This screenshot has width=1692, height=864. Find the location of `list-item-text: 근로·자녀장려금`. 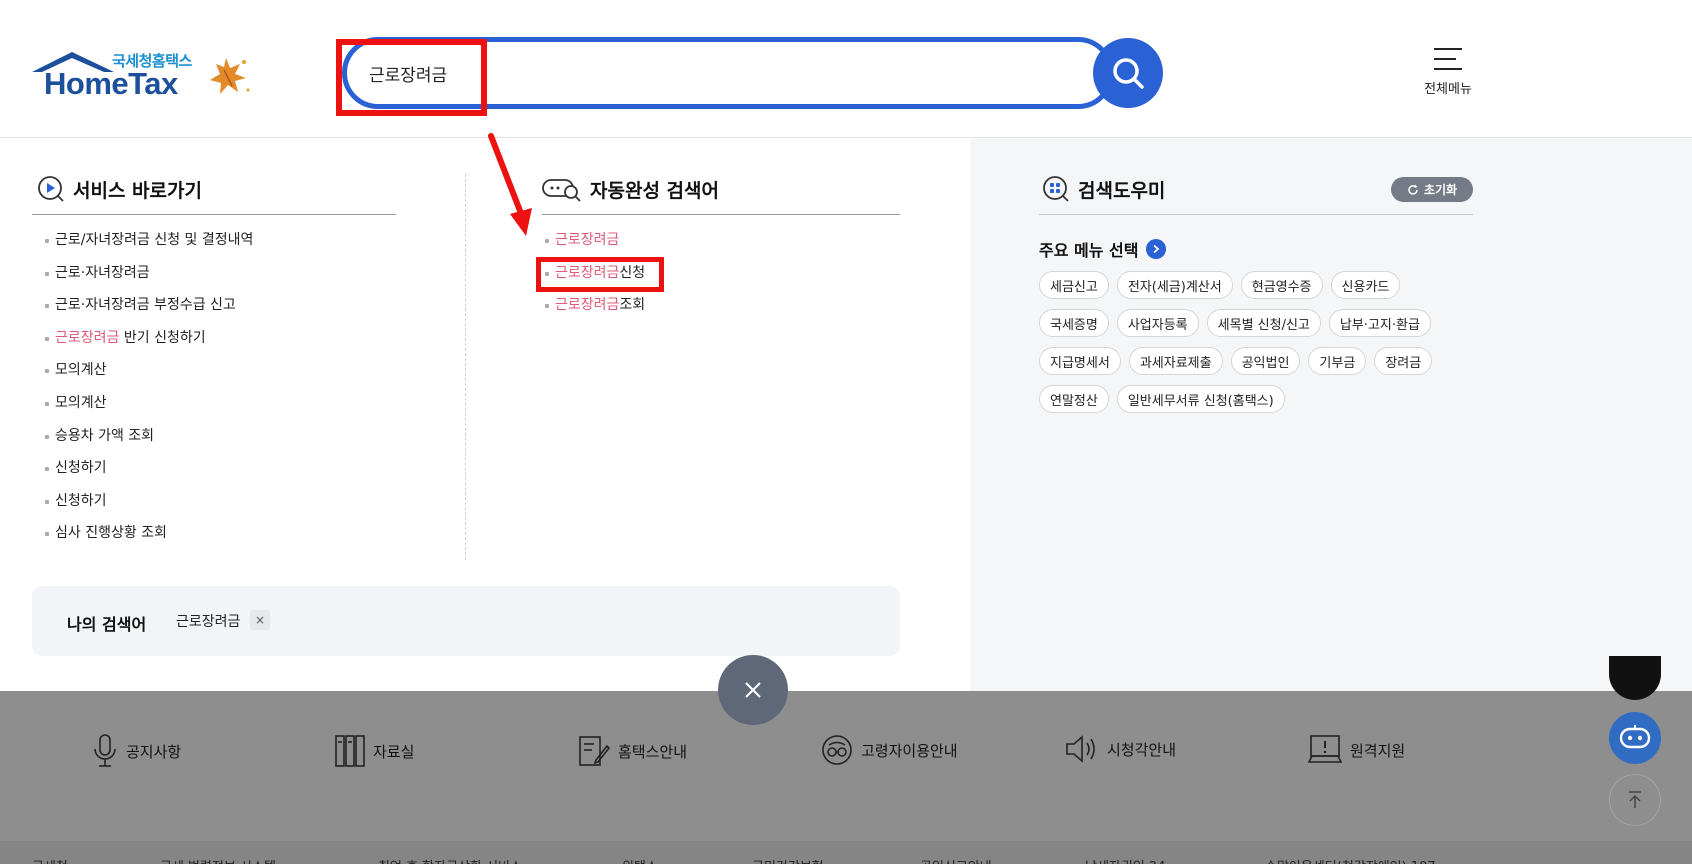

list-item-text: 근로·자녀장려금 is located at coordinates (102, 272).